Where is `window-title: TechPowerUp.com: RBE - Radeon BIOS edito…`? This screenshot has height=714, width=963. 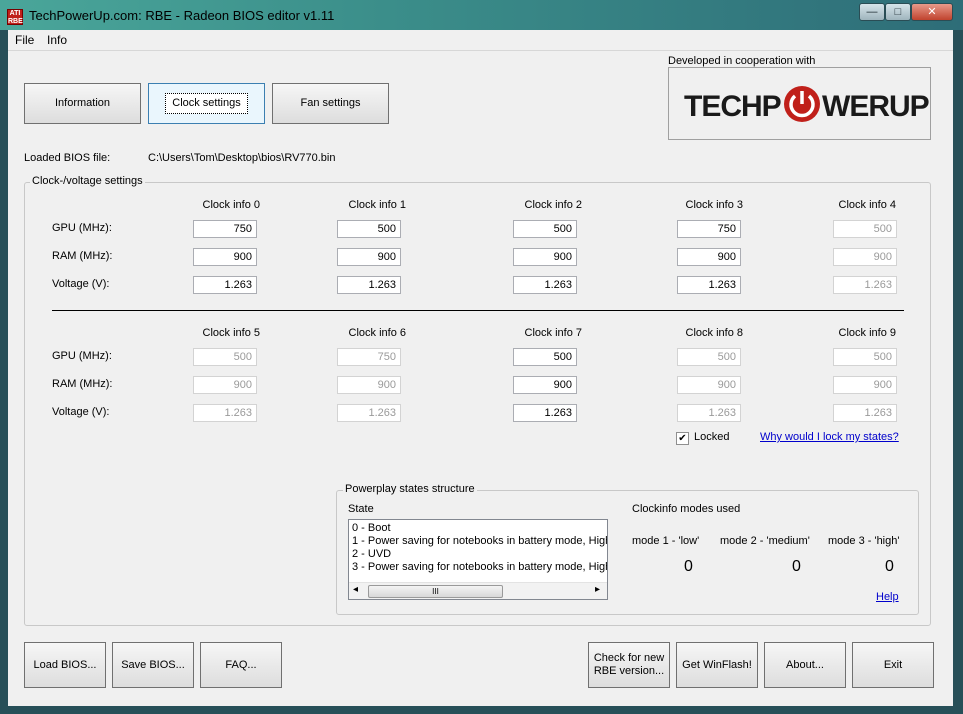
window-title: TechPowerUp.com: RBE - Radeon BIOS edito… is located at coordinates (182, 15).